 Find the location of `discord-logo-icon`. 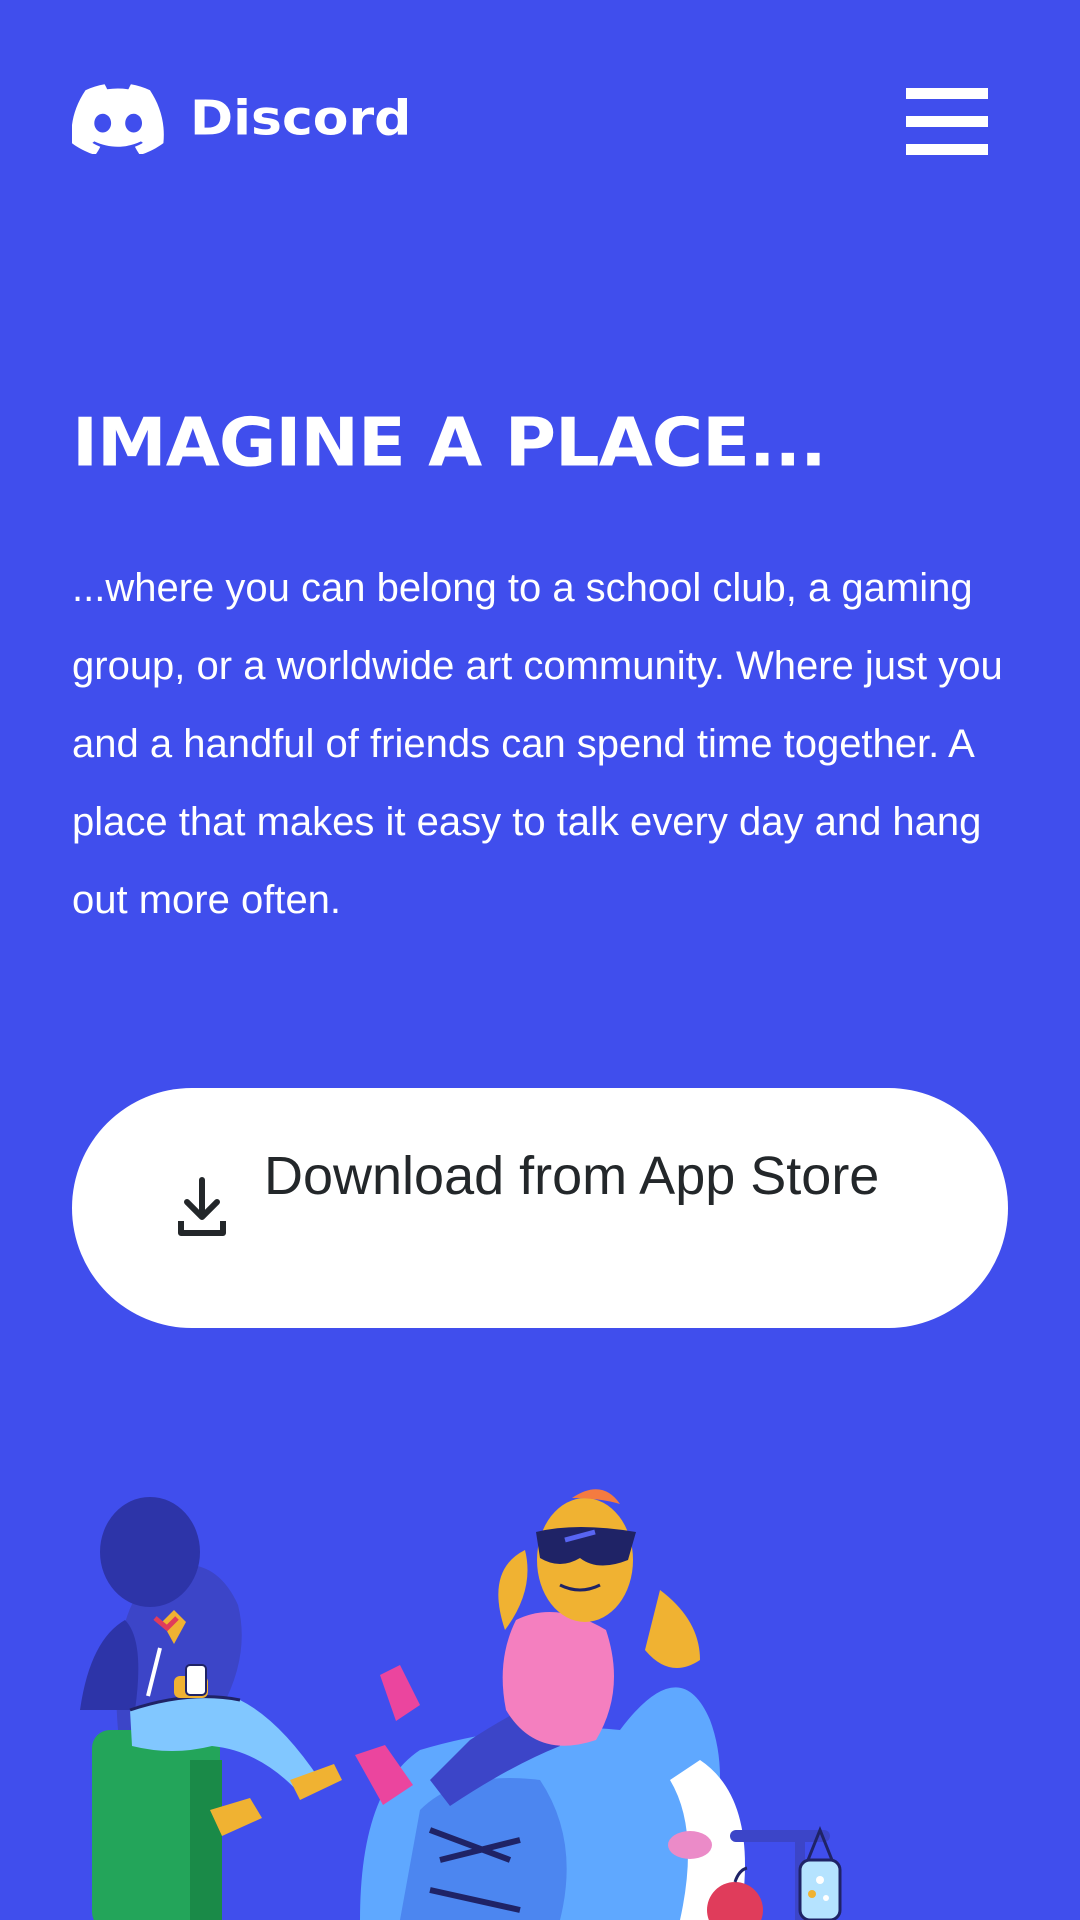

discord-logo-icon is located at coordinates (118, 119).